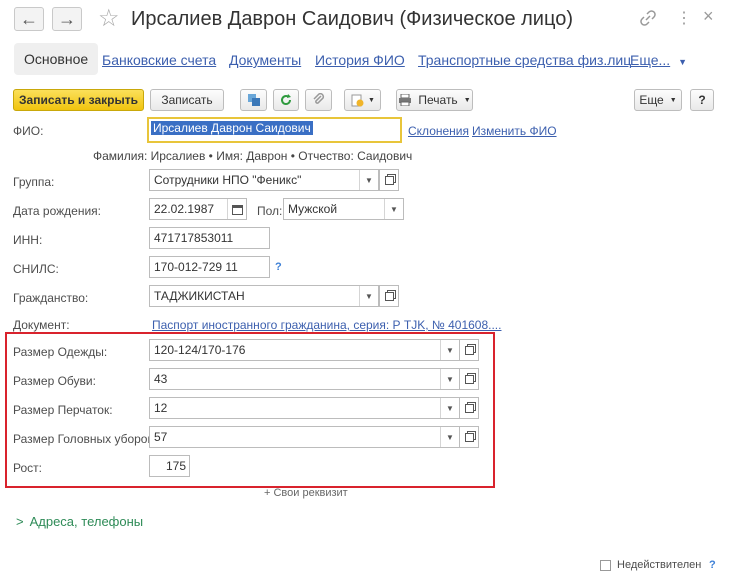  What do you see at coordinates (78, 100) in the screenshot?
I see `save-and-close-button: Записать и закрыть` at bounding box center [78, 100].